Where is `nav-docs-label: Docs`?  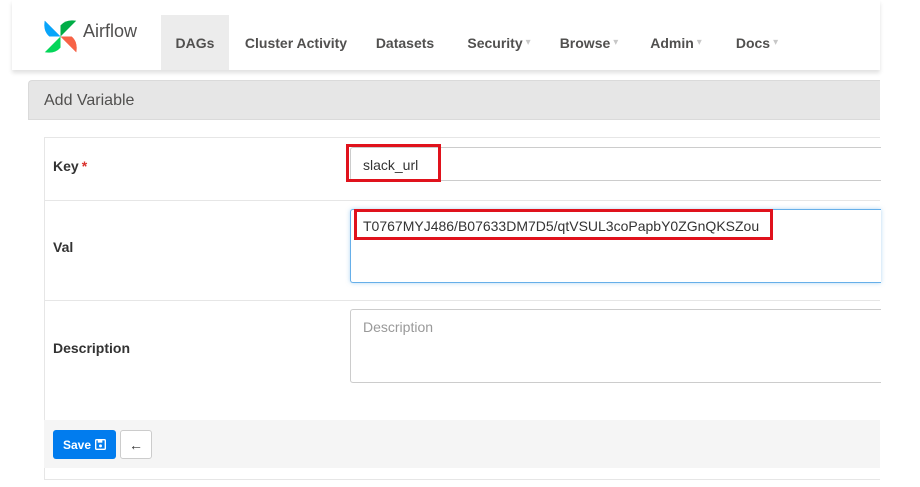 nav-docs-label: Docs is located at coordinates (753, 42).